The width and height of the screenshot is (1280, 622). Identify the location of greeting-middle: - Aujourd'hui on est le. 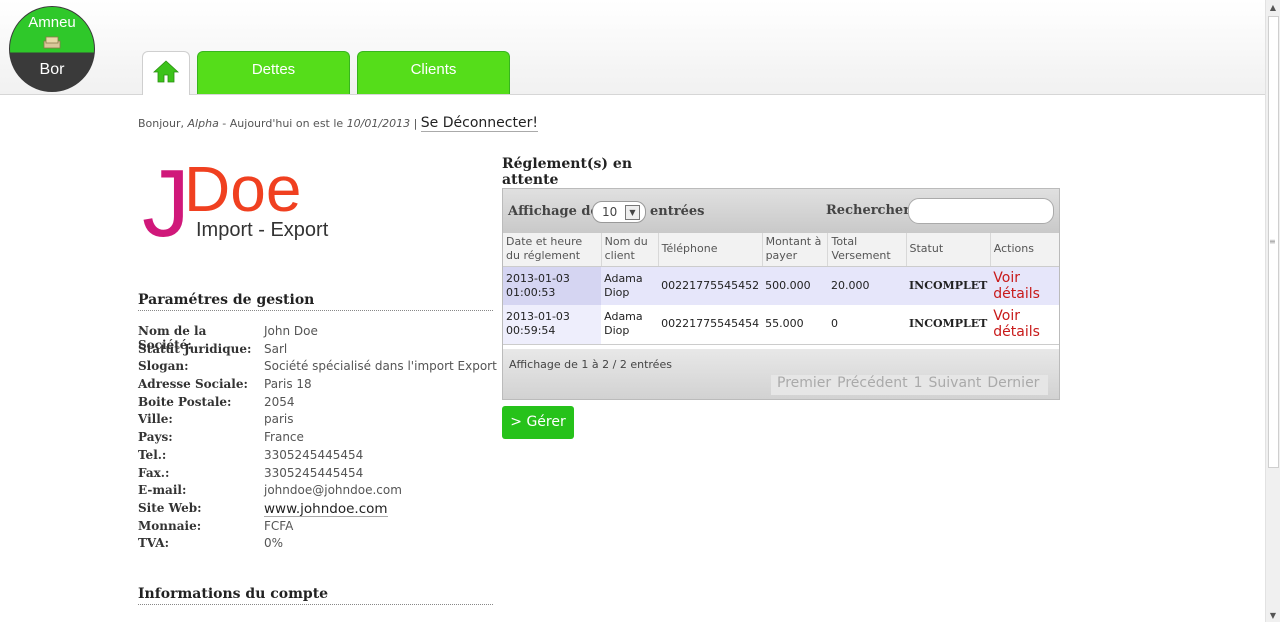
(282, 123).